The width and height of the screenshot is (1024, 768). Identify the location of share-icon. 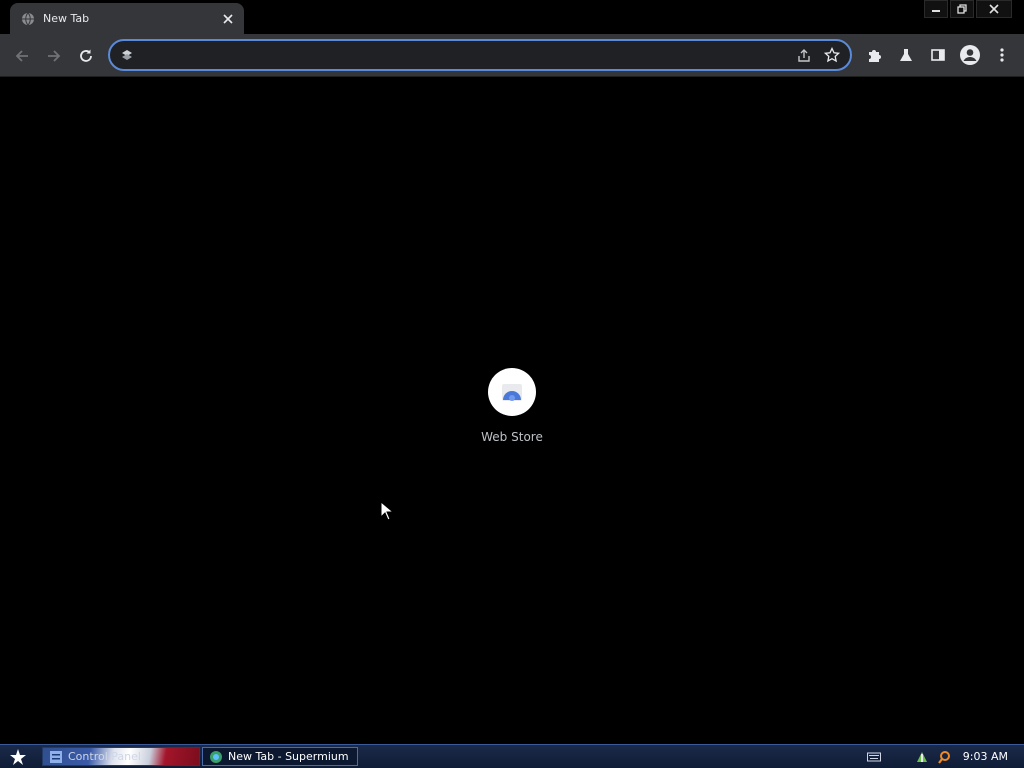
(804, 55).